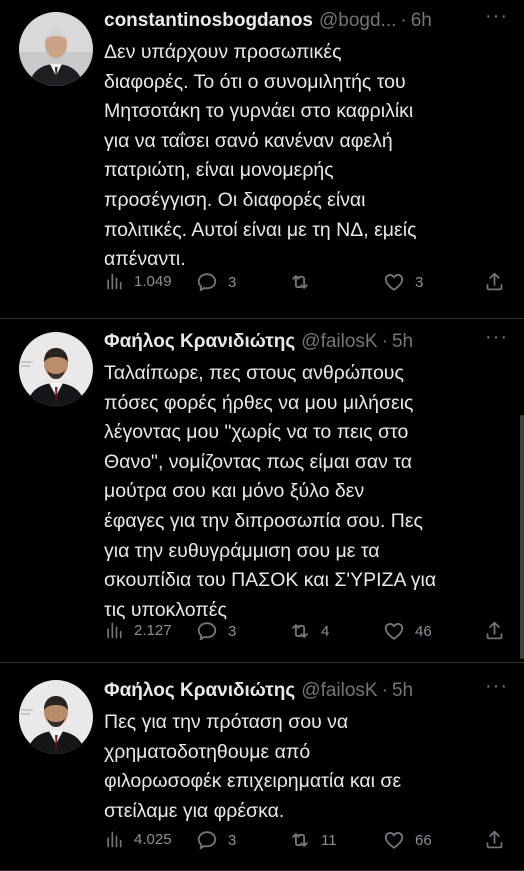 This screenshot has height=871, width=524. Describe the element at coordinates (421, 21) in the screenshot. I see `timestamp: 6h` at that location.